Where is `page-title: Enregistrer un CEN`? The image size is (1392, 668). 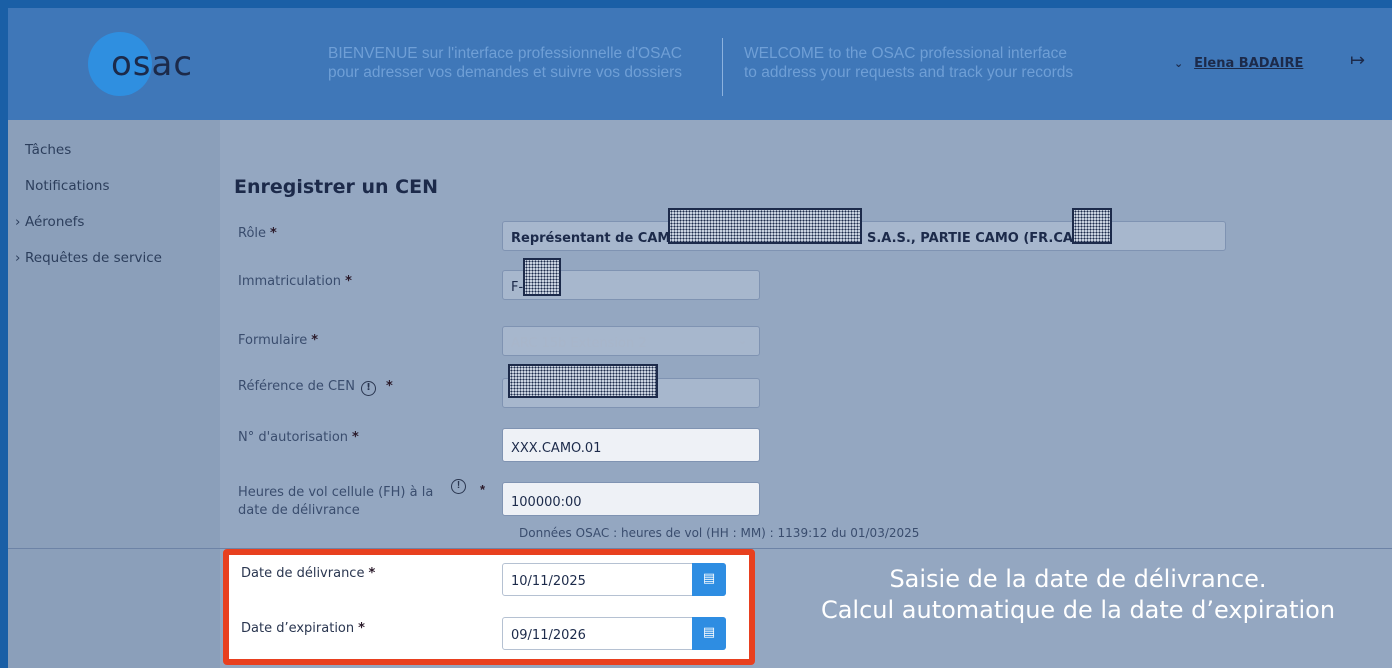 page-title: Enregistrer un CEN is located at coordinates (336, 187).